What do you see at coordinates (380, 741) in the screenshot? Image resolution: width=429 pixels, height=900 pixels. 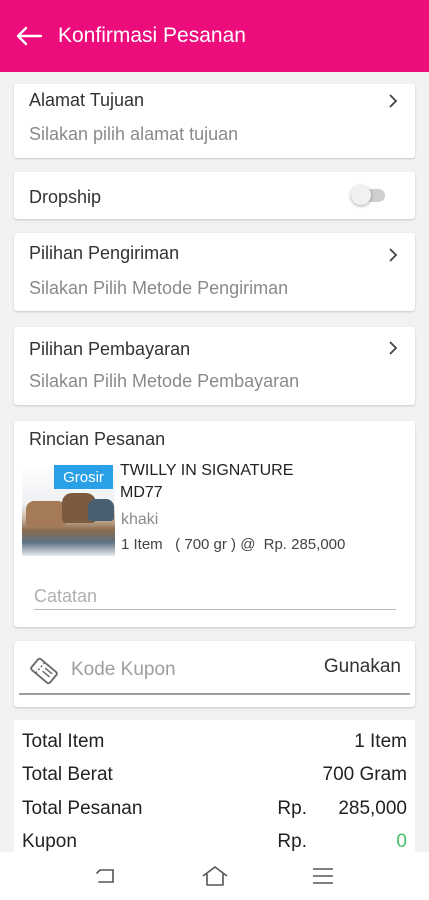 I see `total-item-value: 1 Item` at bounding box center [380, 741].